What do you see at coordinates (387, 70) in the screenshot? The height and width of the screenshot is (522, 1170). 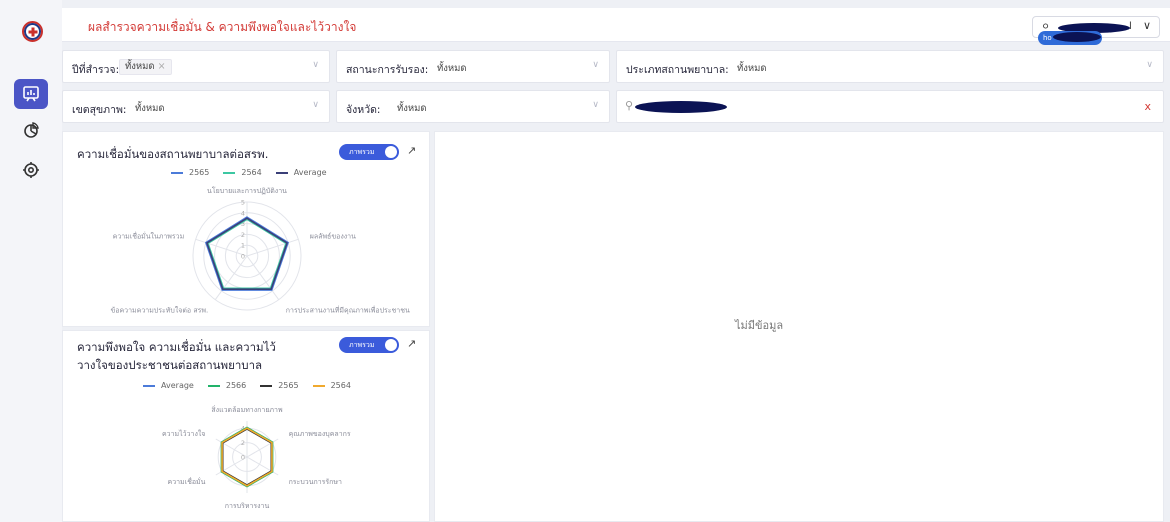 I see `status-filter-label: สถานะการรับรอง:` at bounding box center [387, 70].